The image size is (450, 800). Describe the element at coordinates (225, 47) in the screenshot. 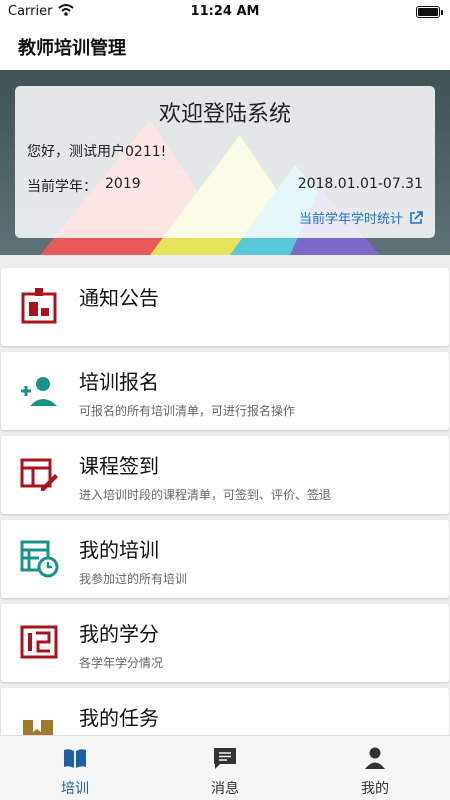

I see `navigation-bar: 教师培训管理` at that location.